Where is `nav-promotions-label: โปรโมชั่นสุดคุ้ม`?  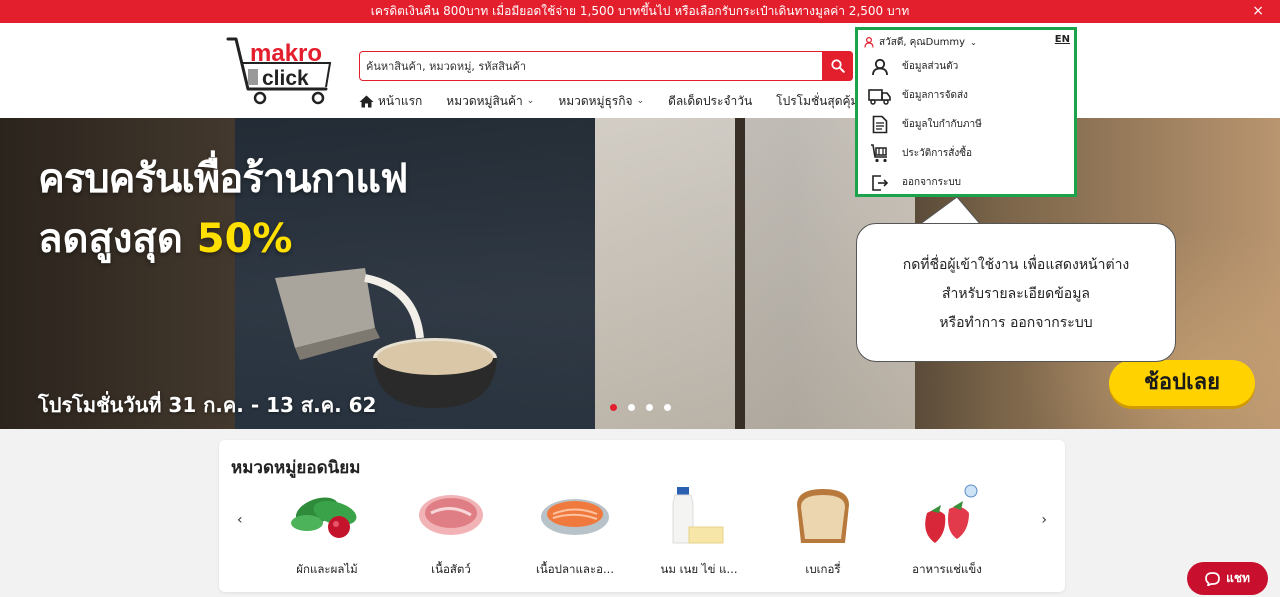
nav-promotions-label: โปรโมชั่นสุดคุ้ม is located at coordinates (817, 100).